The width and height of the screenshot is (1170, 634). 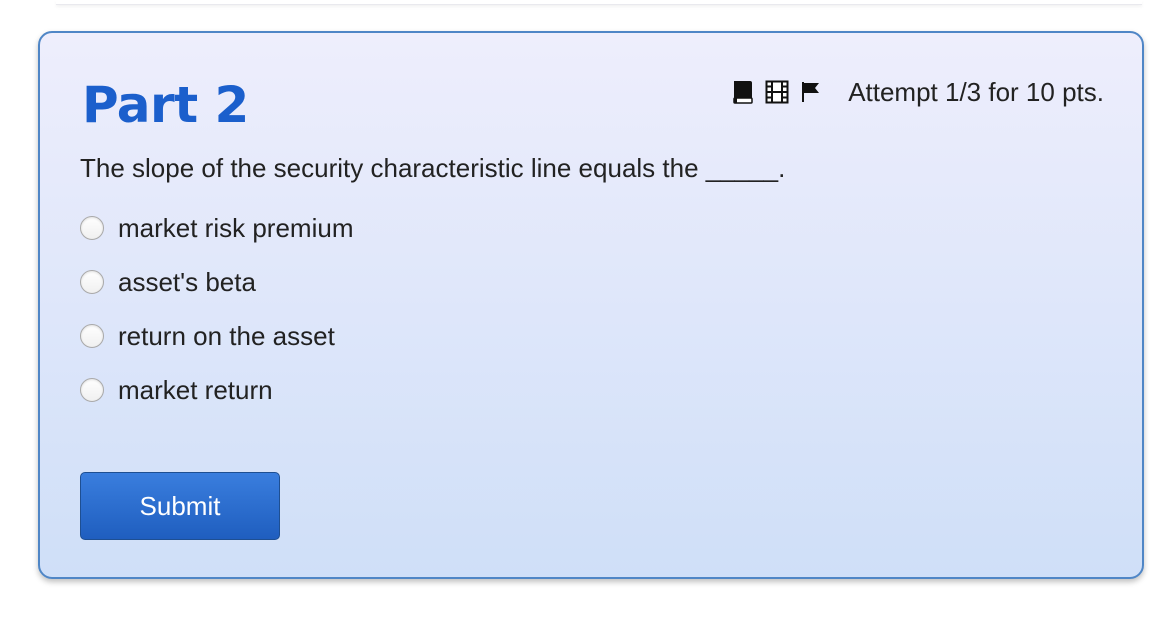 I want to click on previous-card-edge, so click(x=599, y=2).